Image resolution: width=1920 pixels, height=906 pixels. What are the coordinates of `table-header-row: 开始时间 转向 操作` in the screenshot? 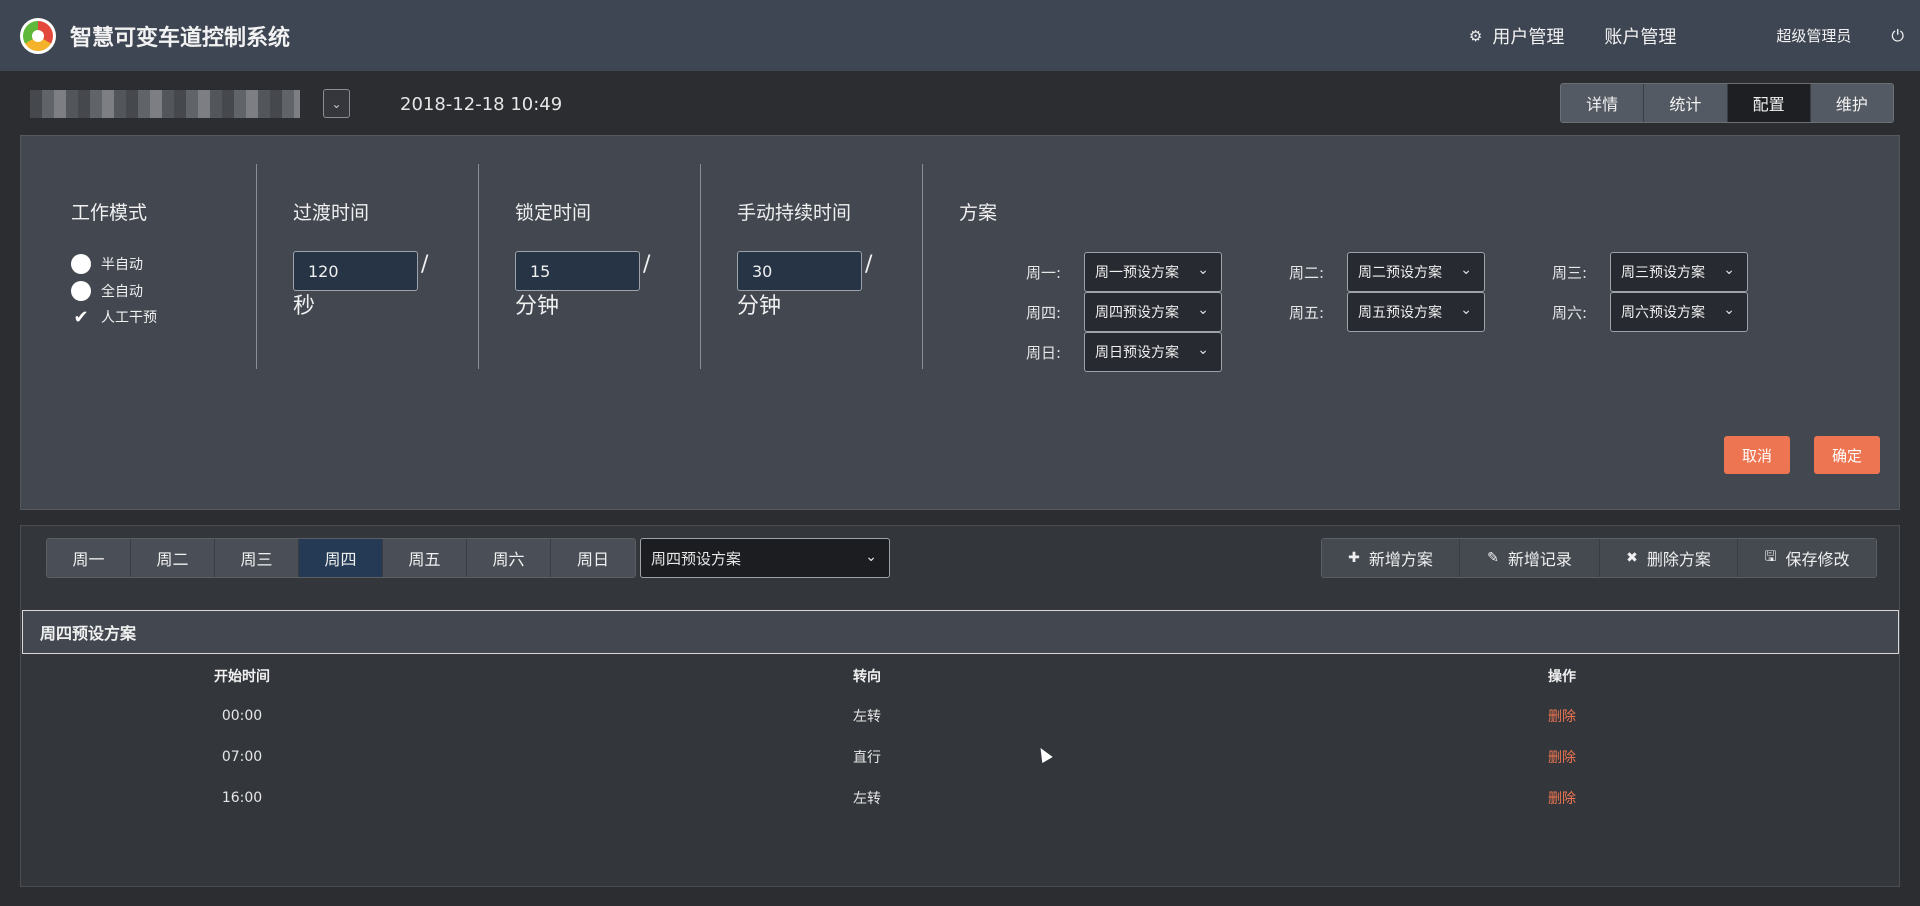 It's located at (960, 676).